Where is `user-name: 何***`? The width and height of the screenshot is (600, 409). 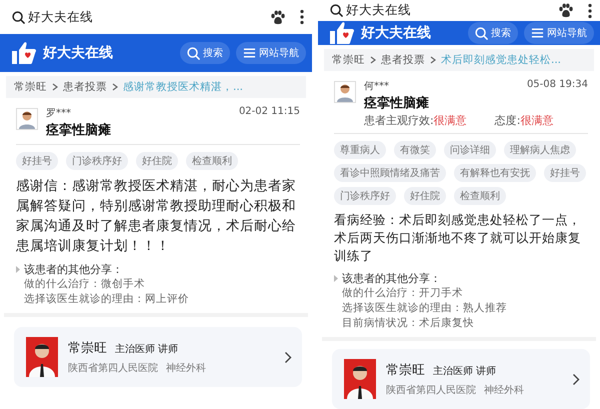 user-name: 何*** is located at coordinates (376, 86).